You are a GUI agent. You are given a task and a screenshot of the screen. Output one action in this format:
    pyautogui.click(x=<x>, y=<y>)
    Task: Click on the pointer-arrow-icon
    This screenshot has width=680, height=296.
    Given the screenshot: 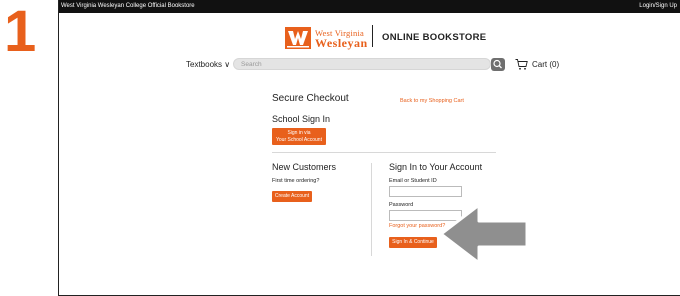 What is the action you would take?
    pyautogui.click(x=484, y=234)
    